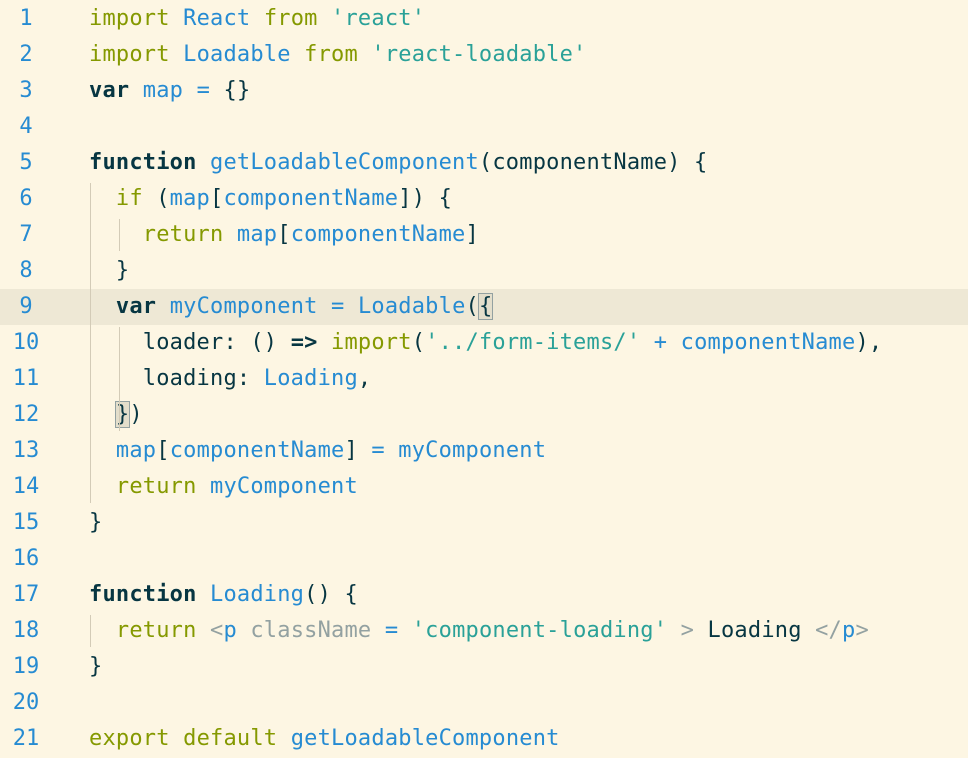 The image size is (968, 758). What do you see at coordinates (425, 198) in the screenshot?
I see `code-token: ]) {` at bounding box center [425, 198].